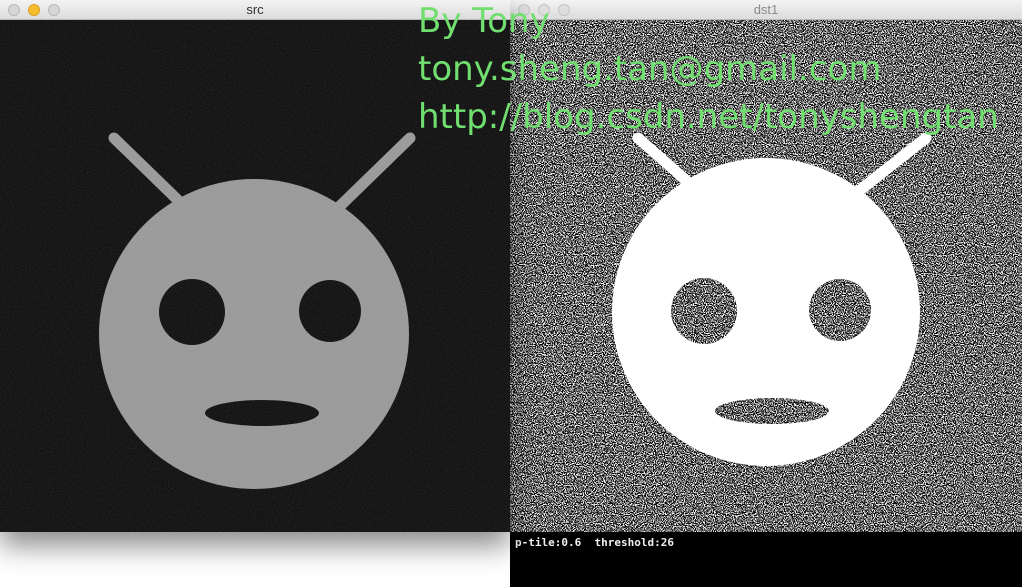 The width and height of the screenshot is (1022, 587). Describe the element at coordinates (571, 542) in the screenshot. I see `ptile-value: 0.6` at that location.